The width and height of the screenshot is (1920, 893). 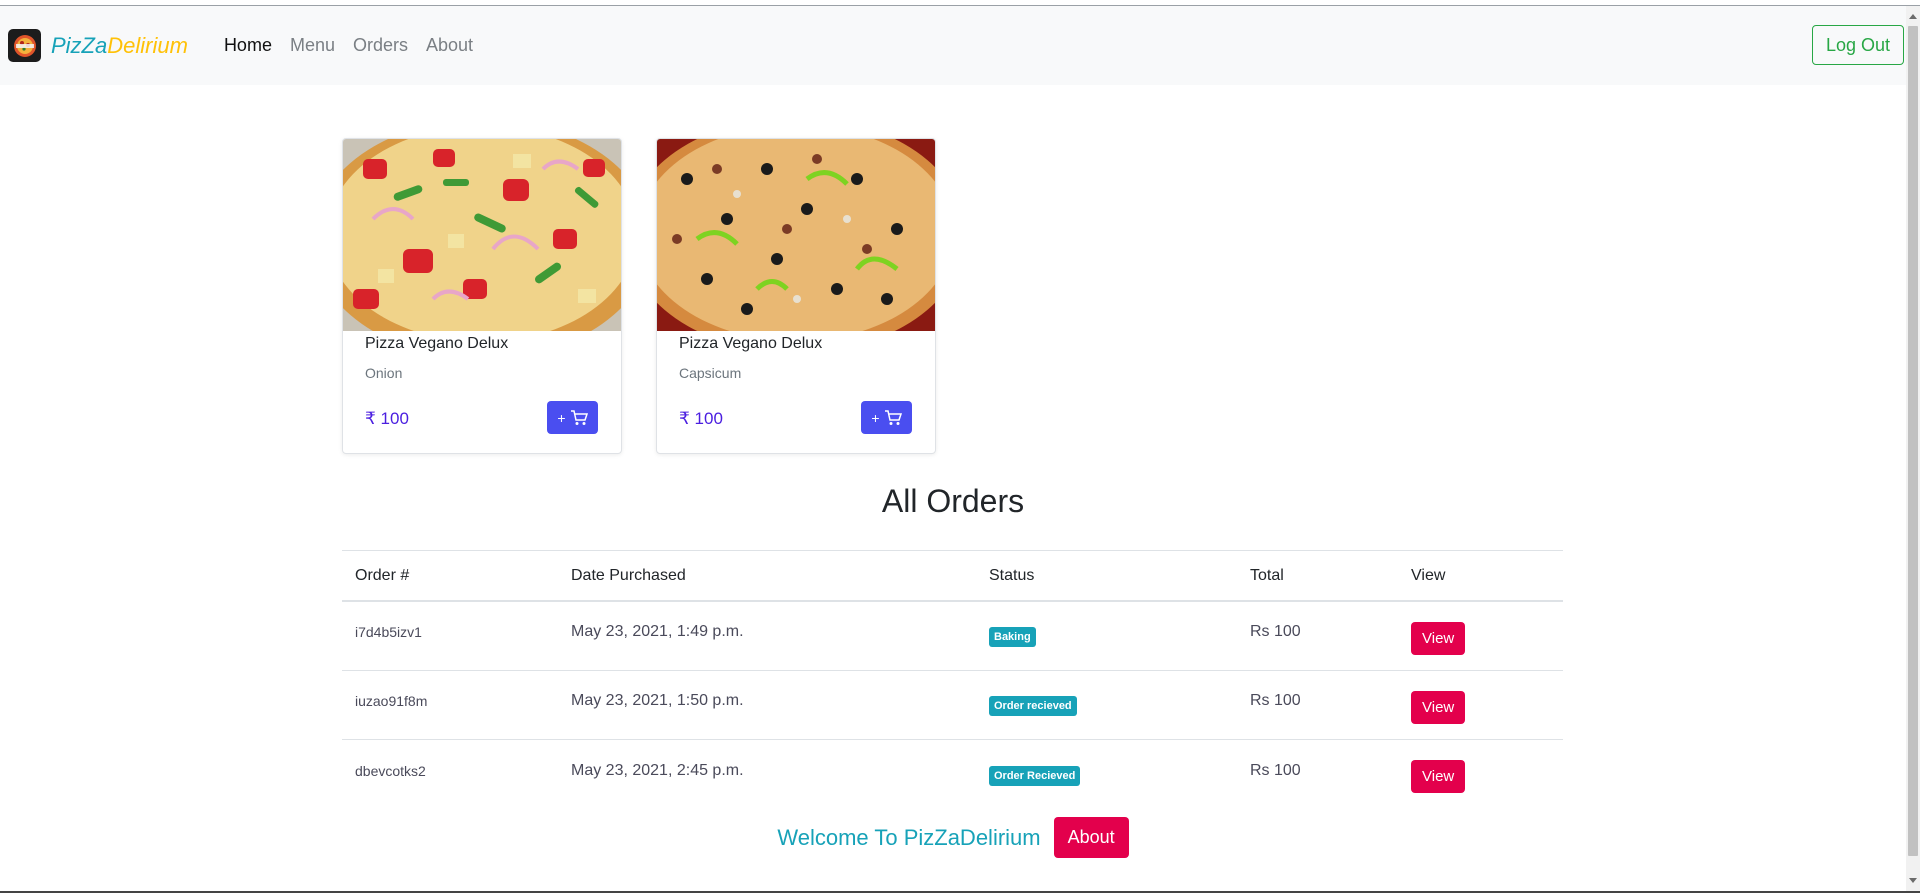 What do you see at coordinates (1012, 575) in the screenshot?
I see `column-header: Status` at bounding box center [1012, 575].